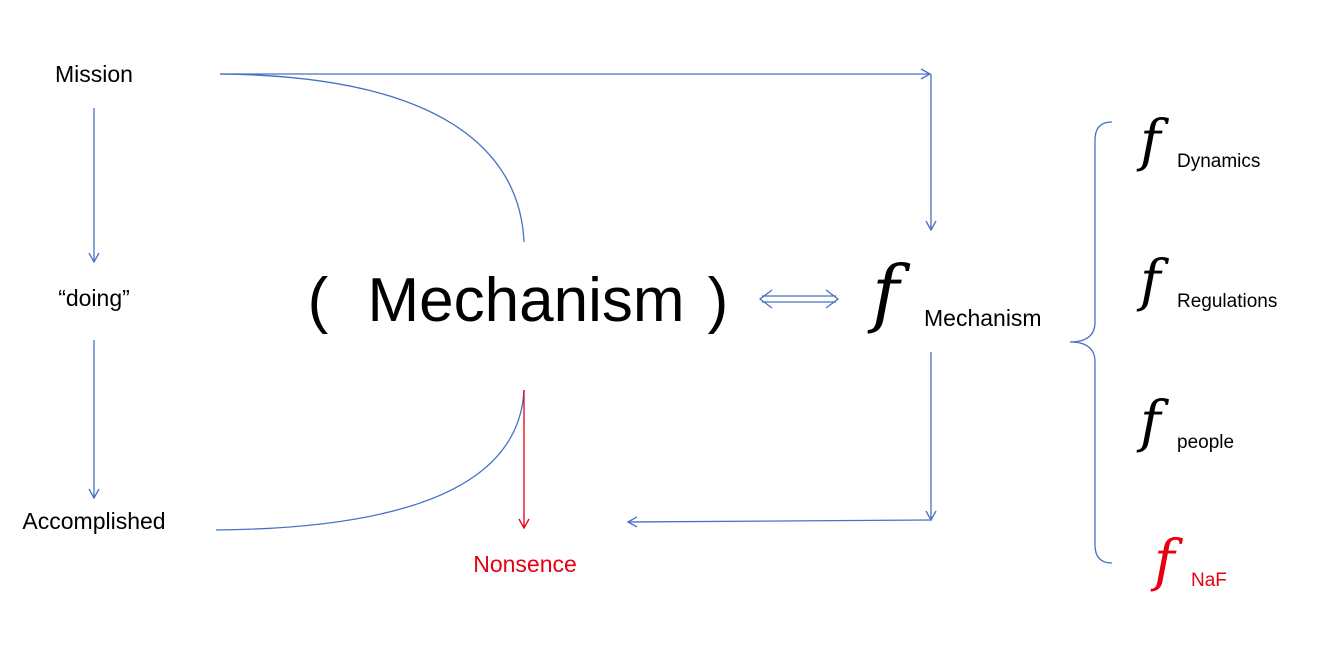  What do you see at coordinates (832, 299) in the screenshot?
I see `double-arrow-right-head` at bounding box center [832, 299].